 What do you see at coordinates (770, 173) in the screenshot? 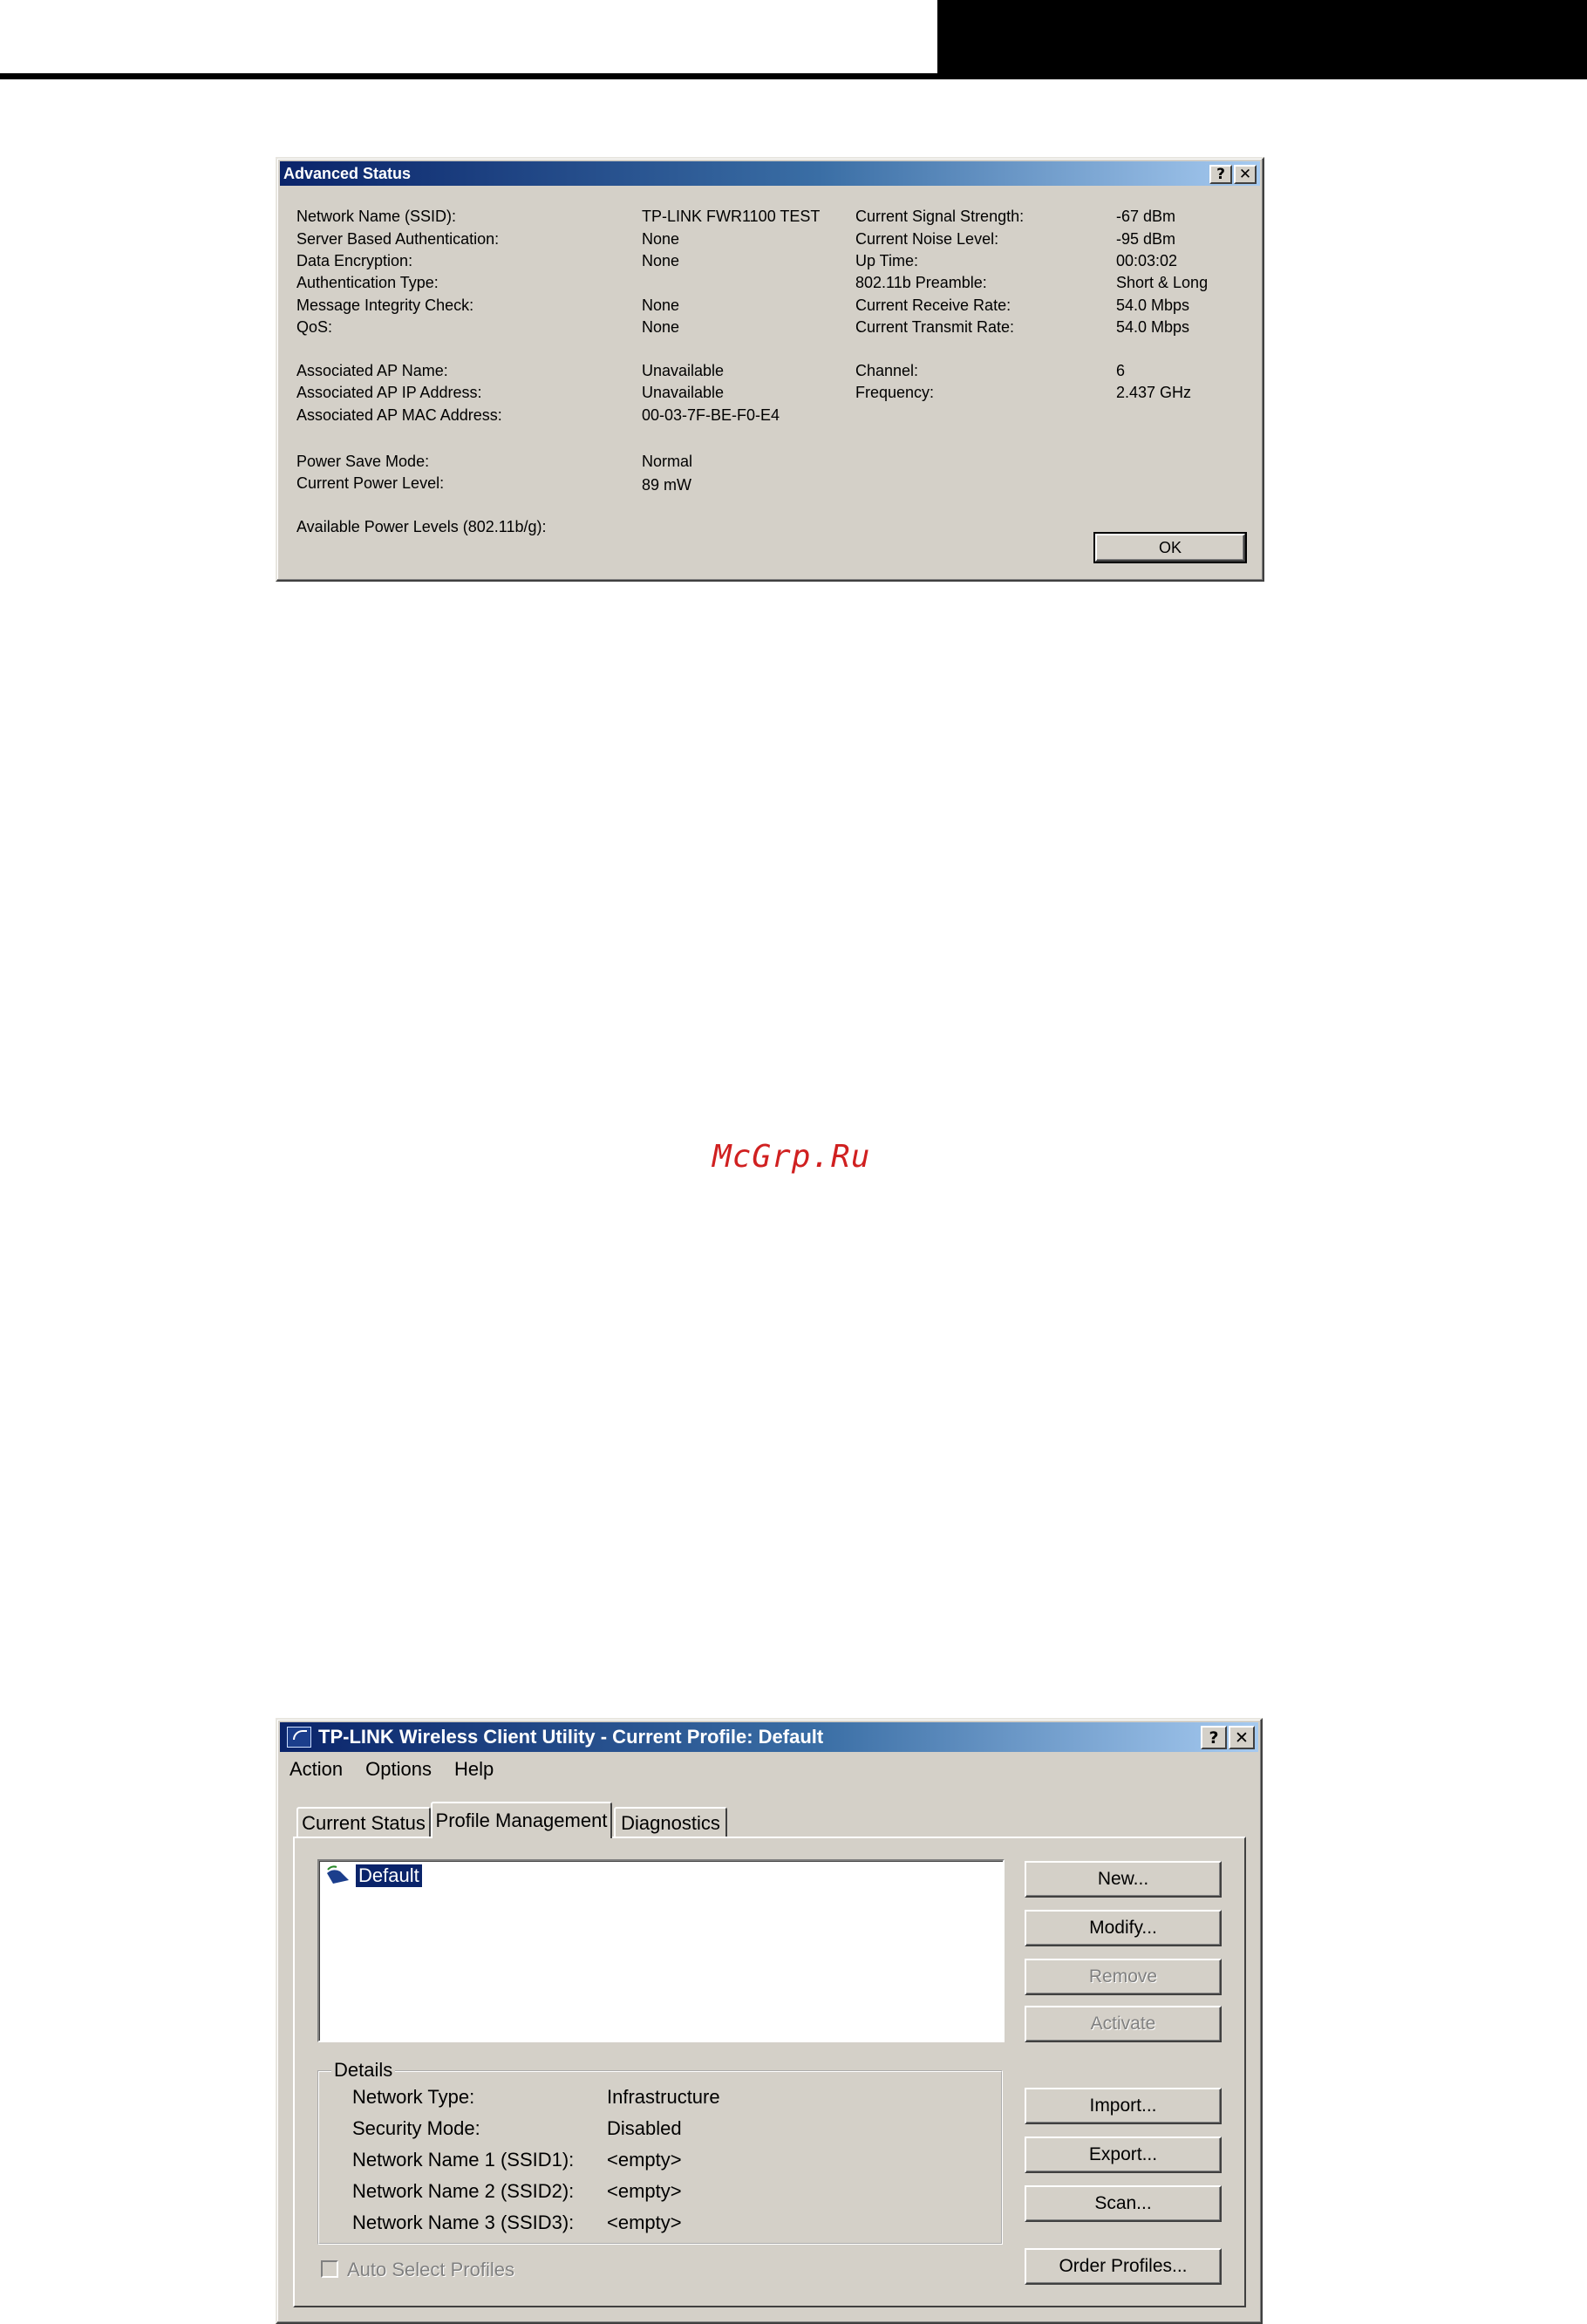
I see `advanced-status-titlebar: Advanced Status ? ✕` at bounding box center [770, 173].